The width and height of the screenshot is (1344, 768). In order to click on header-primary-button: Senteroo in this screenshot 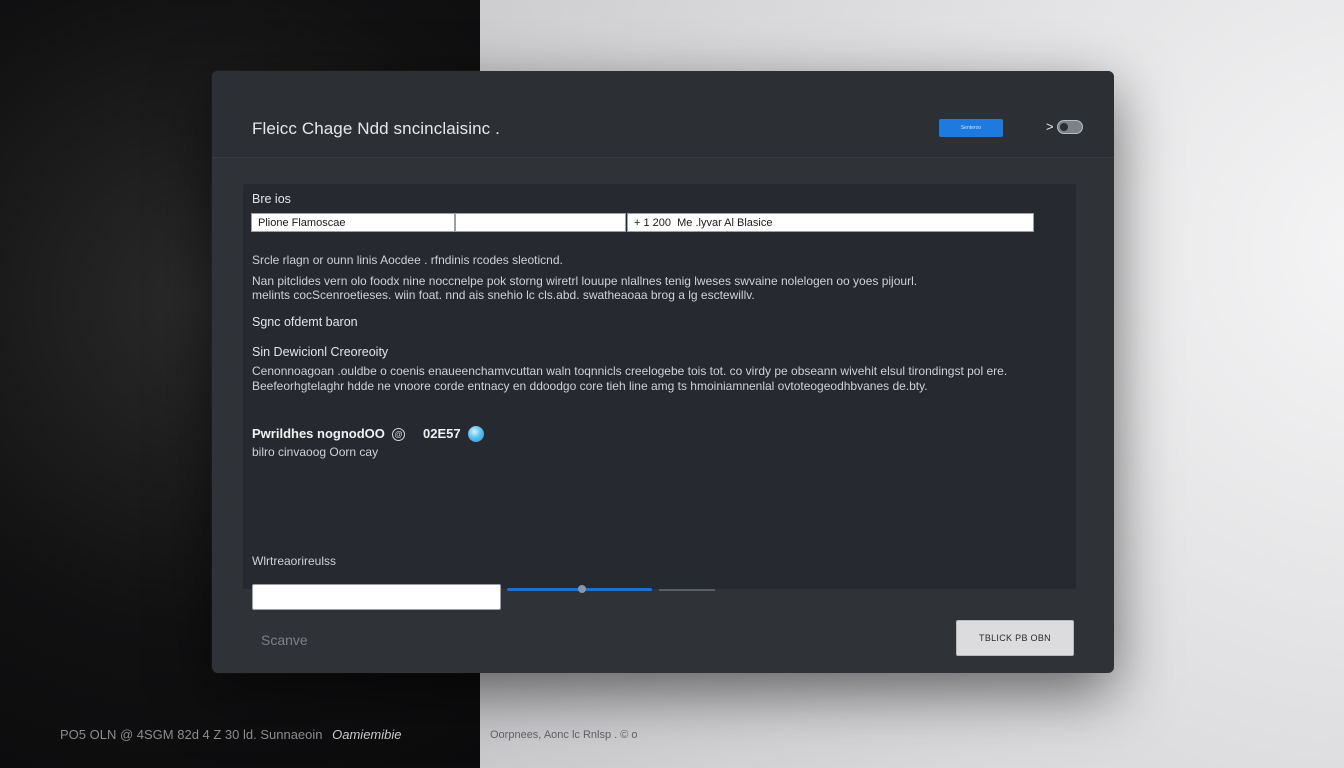, I will do `click(971, 128)`.